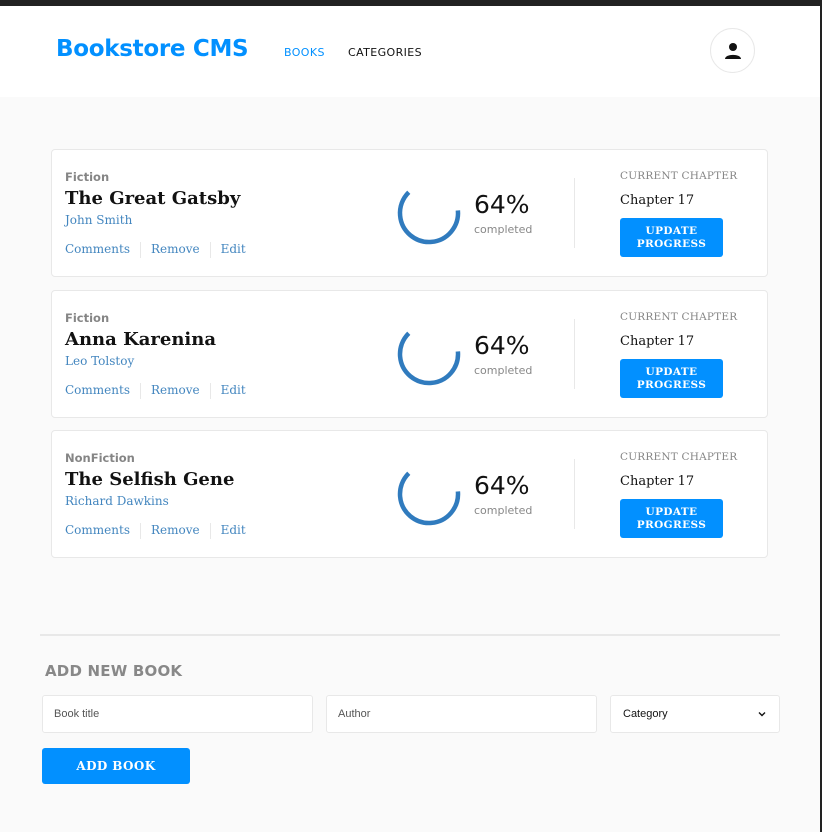 The width and height of the screenshot is (822, 832). What do you see at coordinates (177, 714) in the screenshot?
I see `book-title-input` at bounding box center [177, 714].